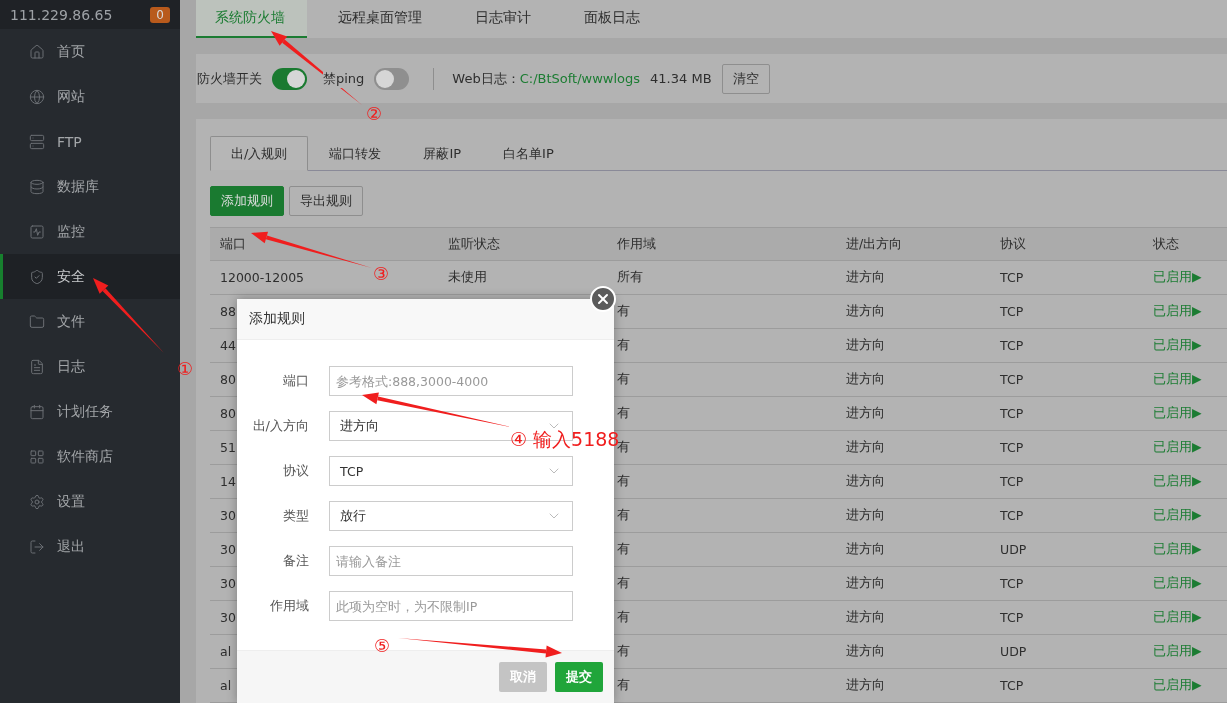 Image resolution: width=1227 pixels, height=703 pixels. Describe the element at coordinates (228, 481) in the screenshot. I see `table-cell: 14` at that location.